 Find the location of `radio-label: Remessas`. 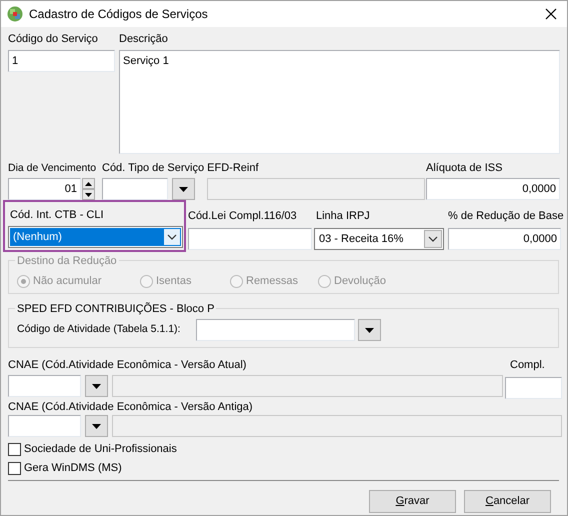

radio-label: Remessas is located at coordinates (272, 281).